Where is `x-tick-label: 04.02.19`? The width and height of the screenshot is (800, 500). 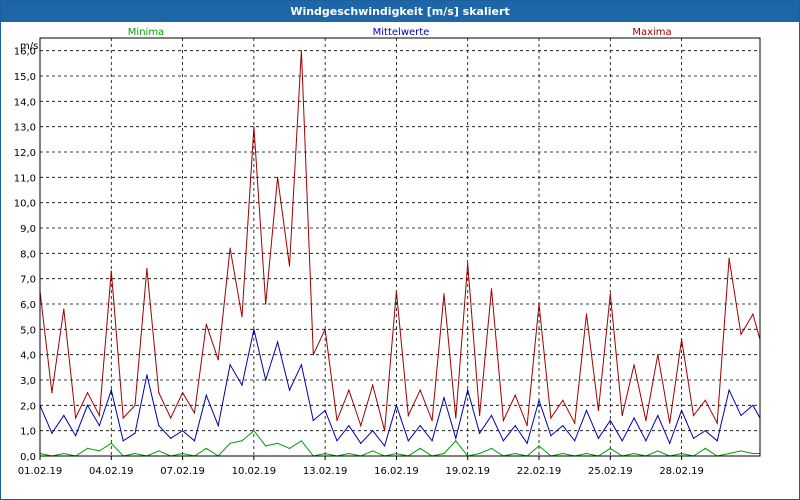
x-tick-label: 04.02.19 is located at coordinates (111, 471).